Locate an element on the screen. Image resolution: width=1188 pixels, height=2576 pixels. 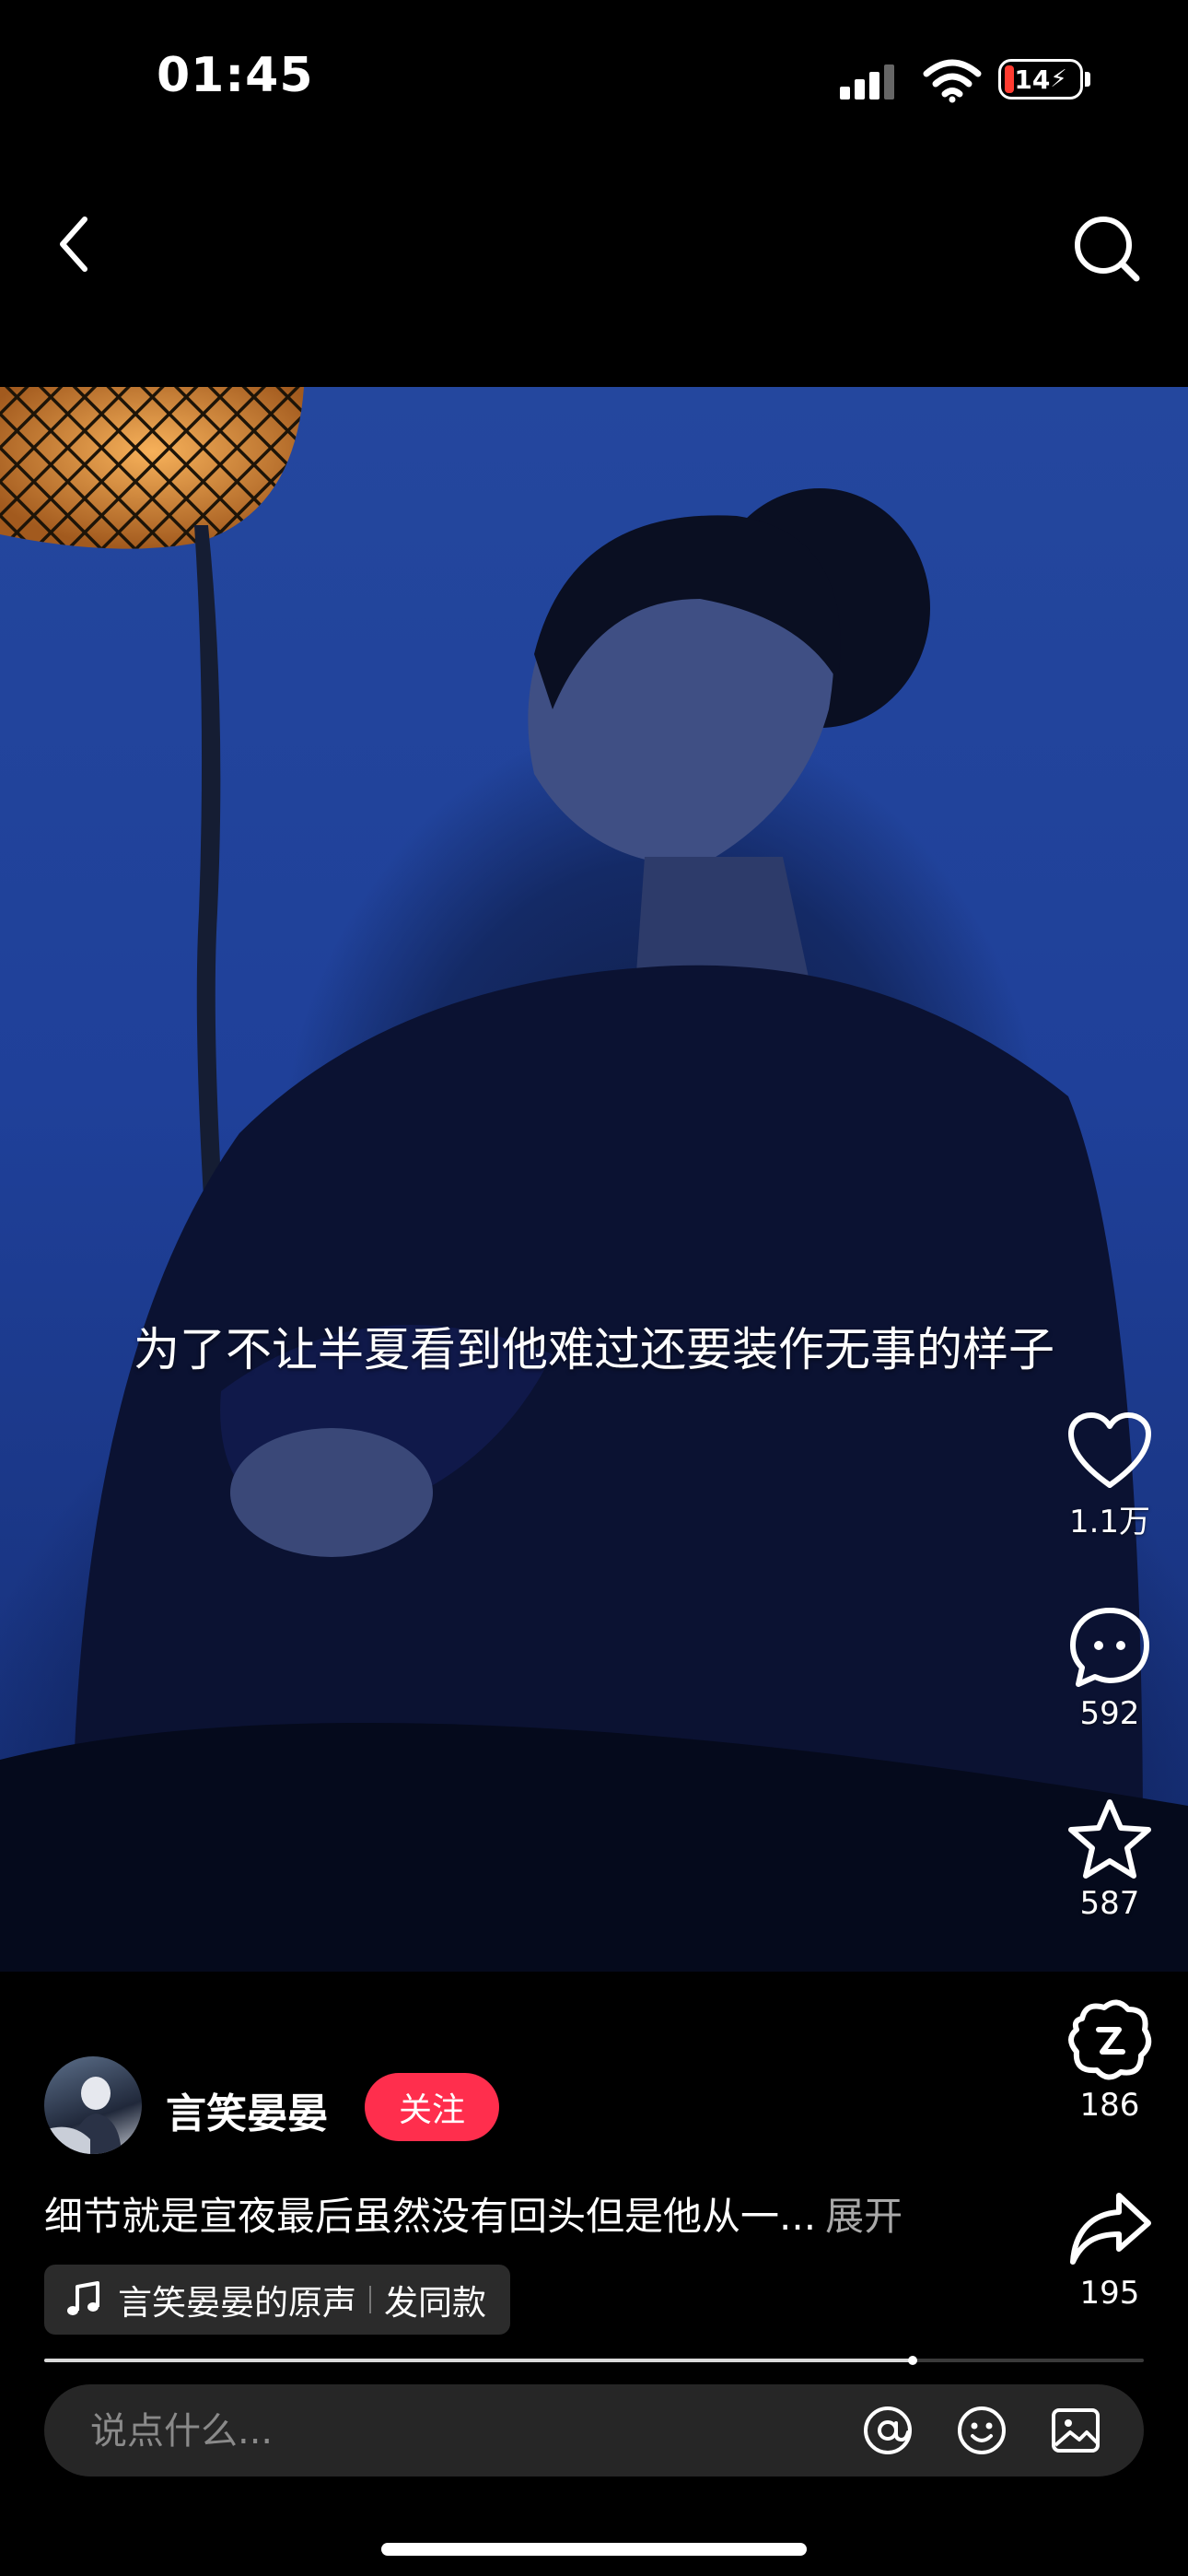
cellular-signal-icon is located at coordinates (867, 81).